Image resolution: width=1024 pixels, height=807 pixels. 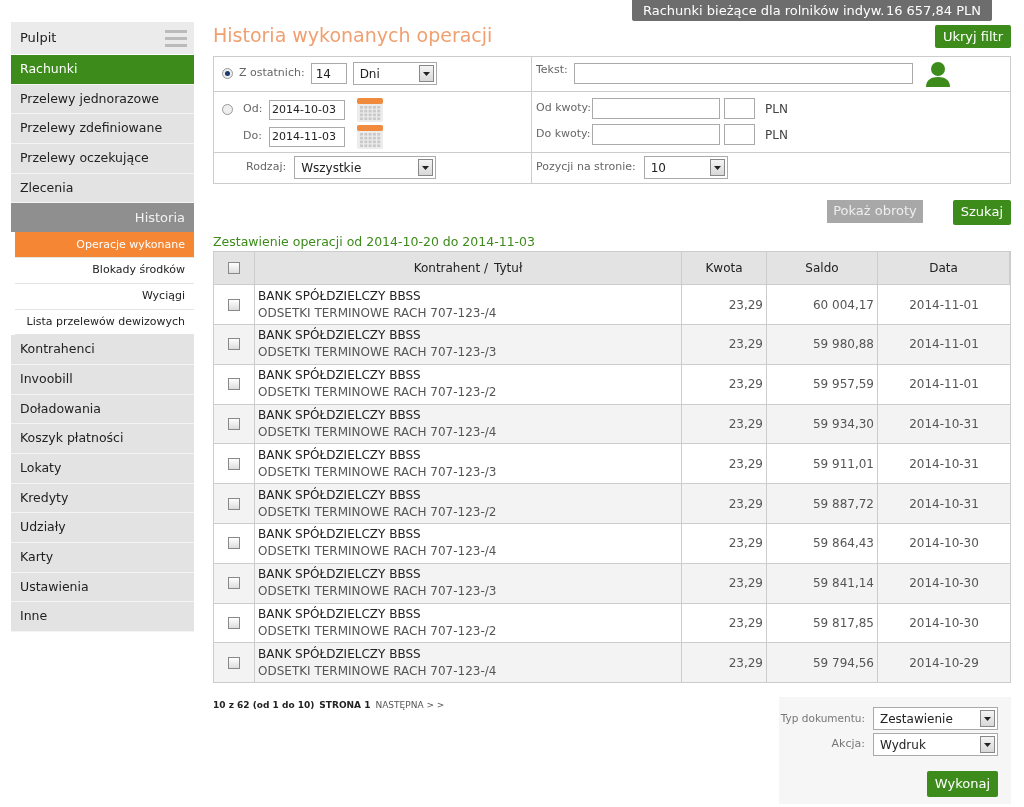 I want to click on field-label: Pozycji na stronie:, so click(x=586, y=167).